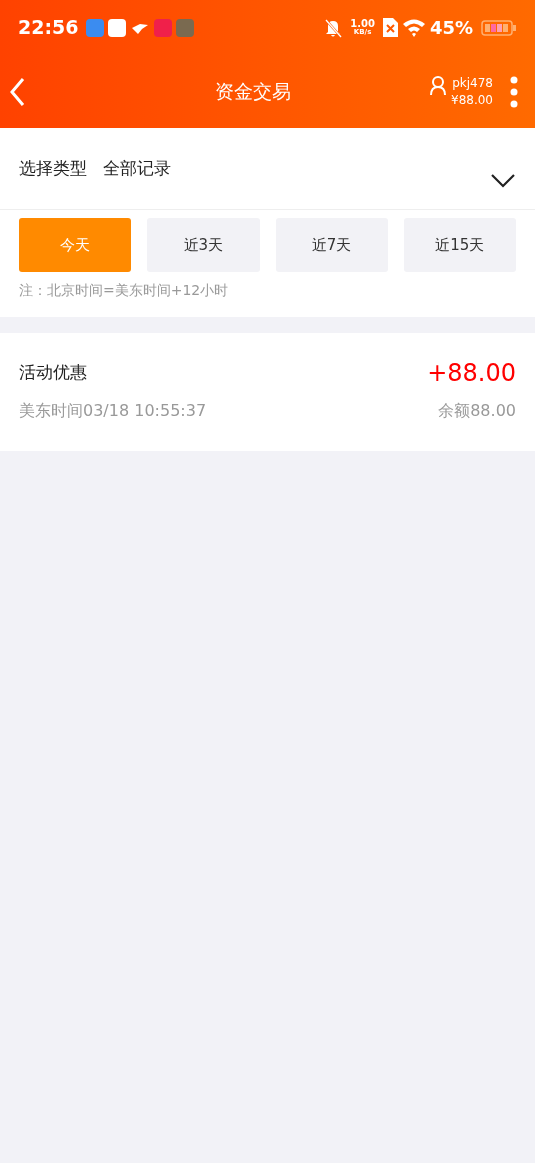  Describe the element at coordinates (113, 411) in the screenshot. I see `record-time: 美东时间03/18 10:55:37` at that location.